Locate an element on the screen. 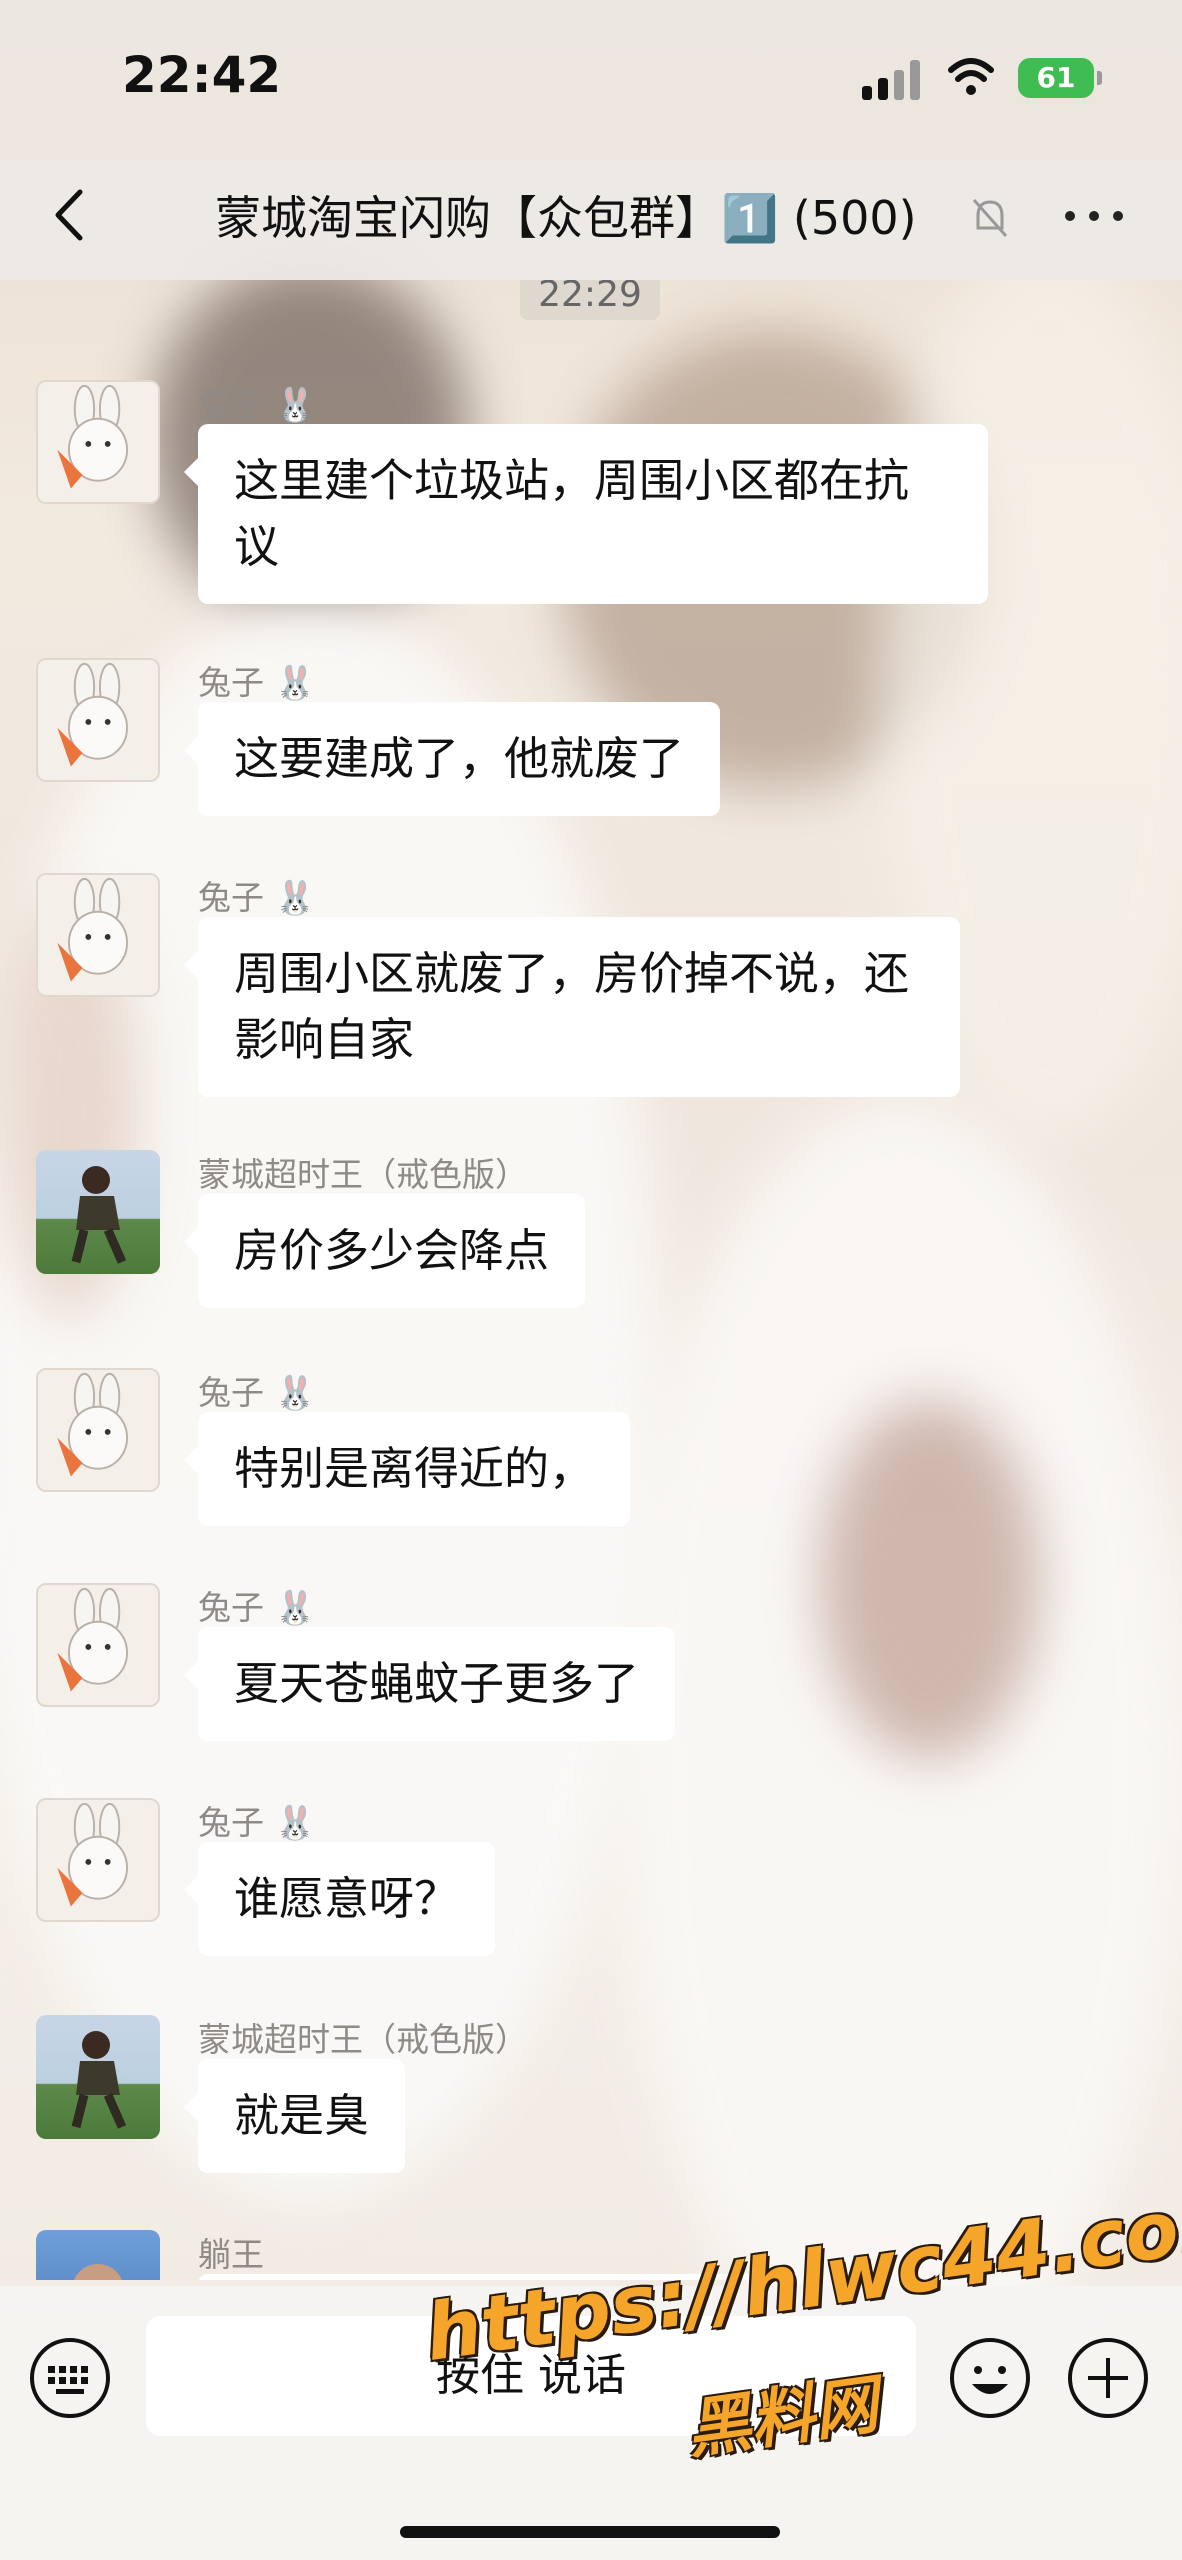 The width and height of the screenshot is (1182, 2560). message-bubble: 这里建个垃圾站，周围小区都在抗议 is located at coordinates (586, 514).